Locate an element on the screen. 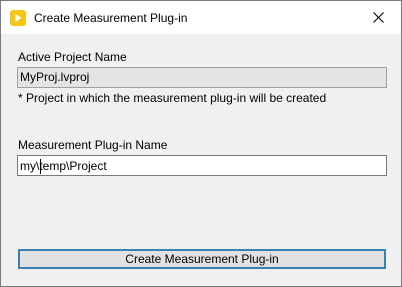 The width and height of the screenshot is (402, 287). create-plugin-button: Create Measurement Plug-in is located at coordinates (202, 259).